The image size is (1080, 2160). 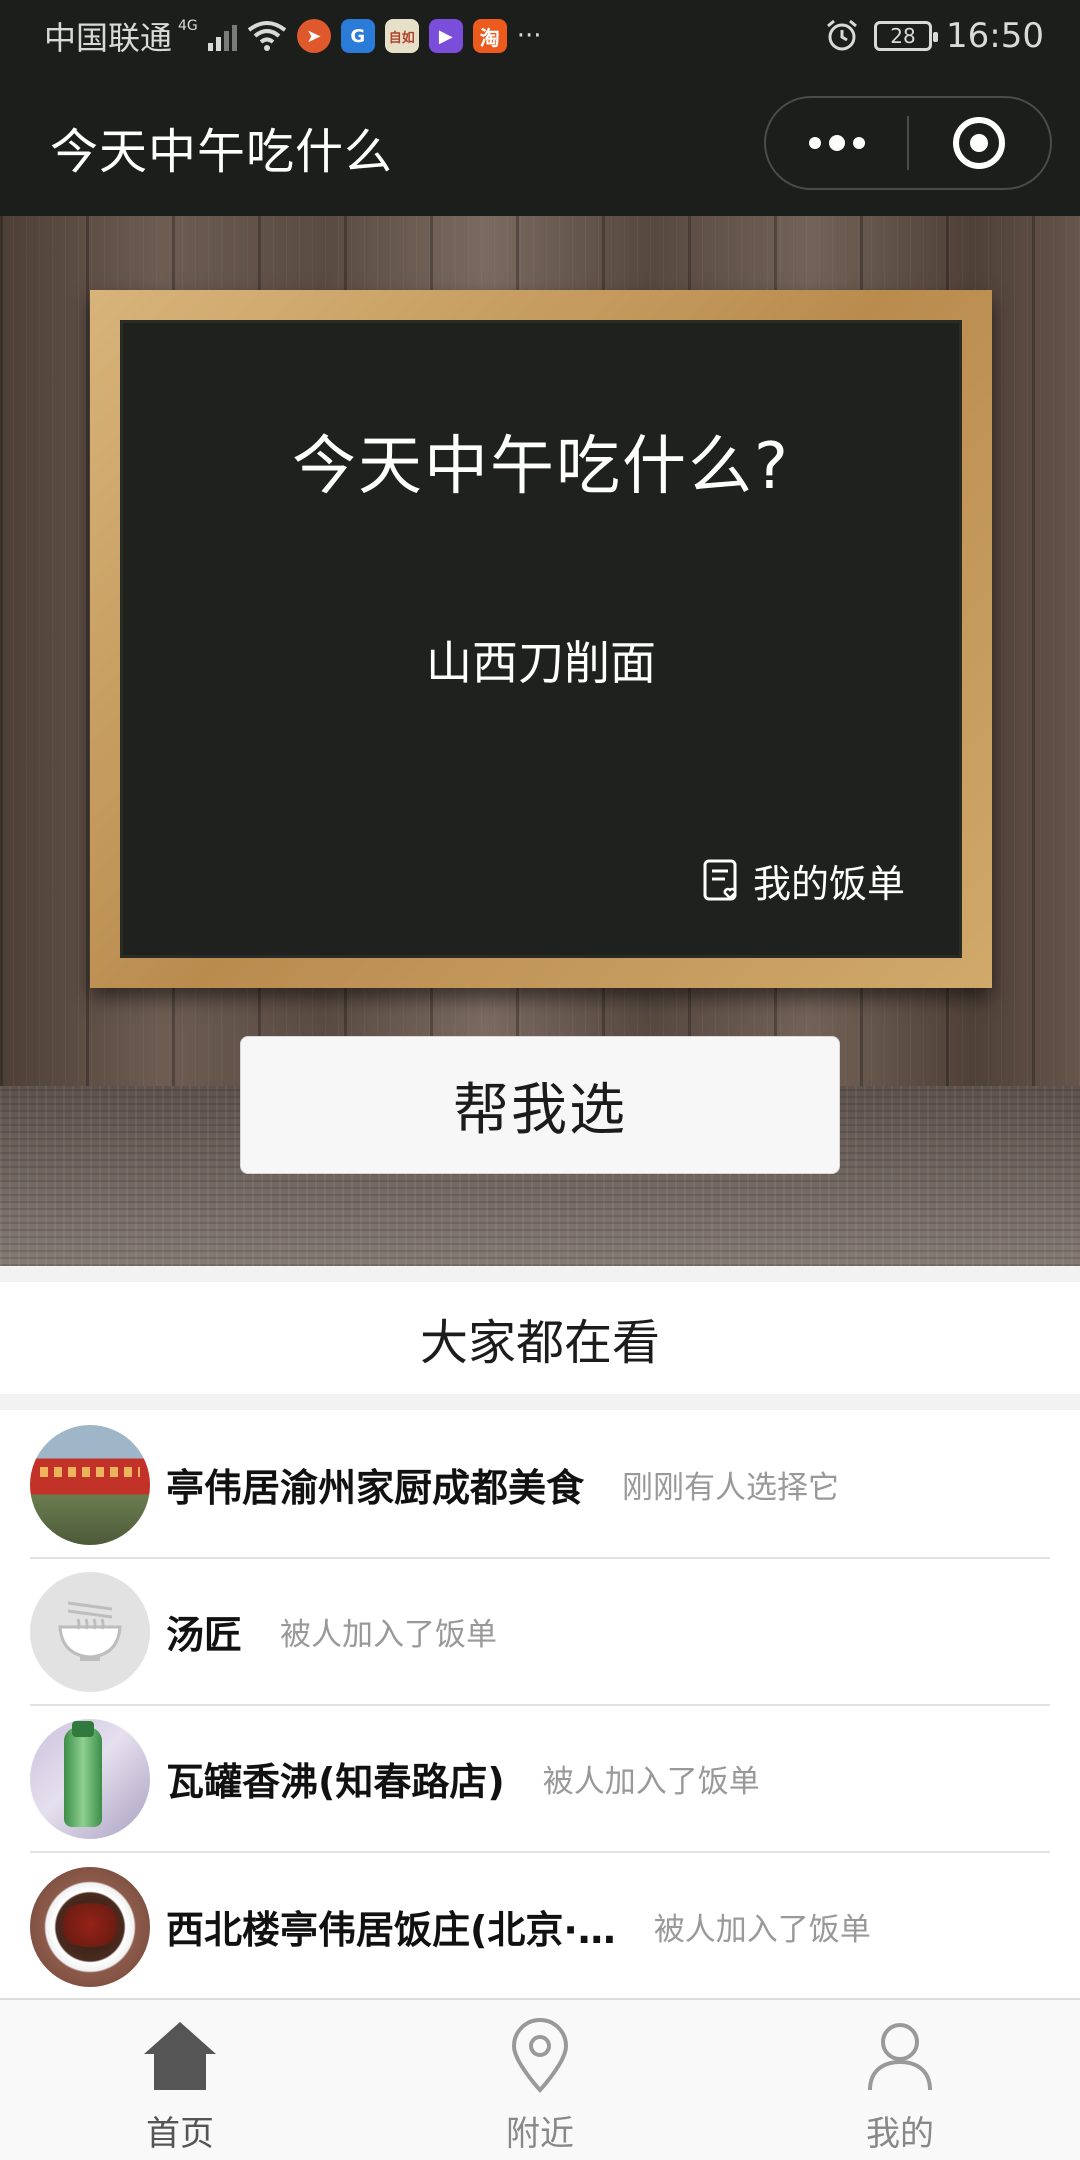 I want to click on battery-level: 28, so click(x=903, y=36).